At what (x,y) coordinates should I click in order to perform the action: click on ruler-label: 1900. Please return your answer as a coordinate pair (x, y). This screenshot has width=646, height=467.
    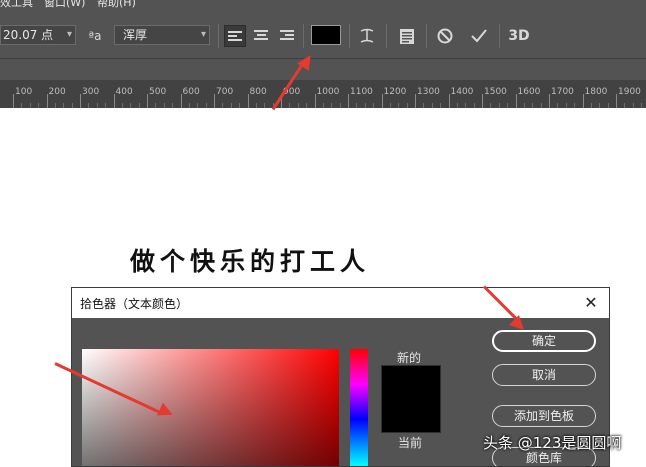
    Looking at the image, I should click on (629, 92).